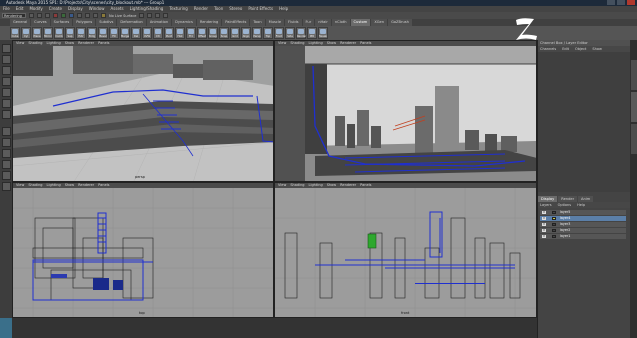  I want to click on layer-row: Vlayer2, so click(583, 230).